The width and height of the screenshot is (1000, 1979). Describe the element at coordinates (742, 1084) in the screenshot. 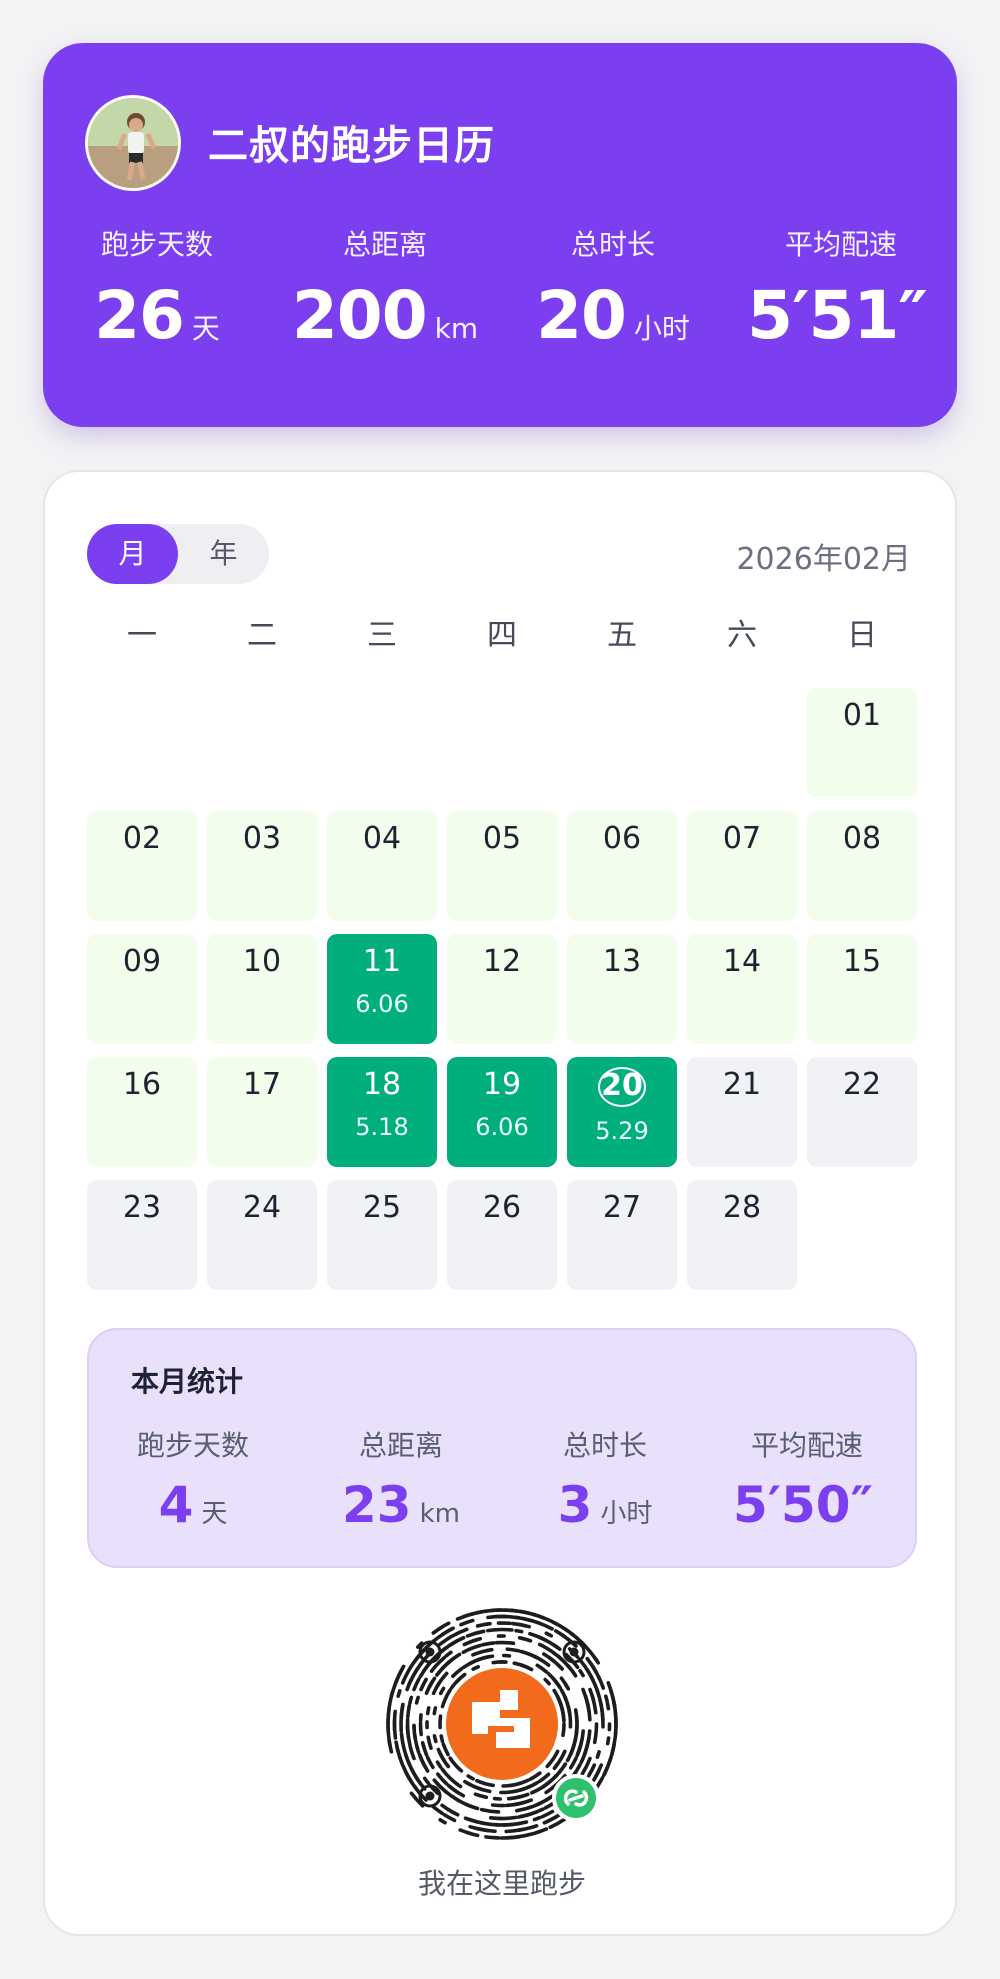

I see `day-number: 21` at that location.